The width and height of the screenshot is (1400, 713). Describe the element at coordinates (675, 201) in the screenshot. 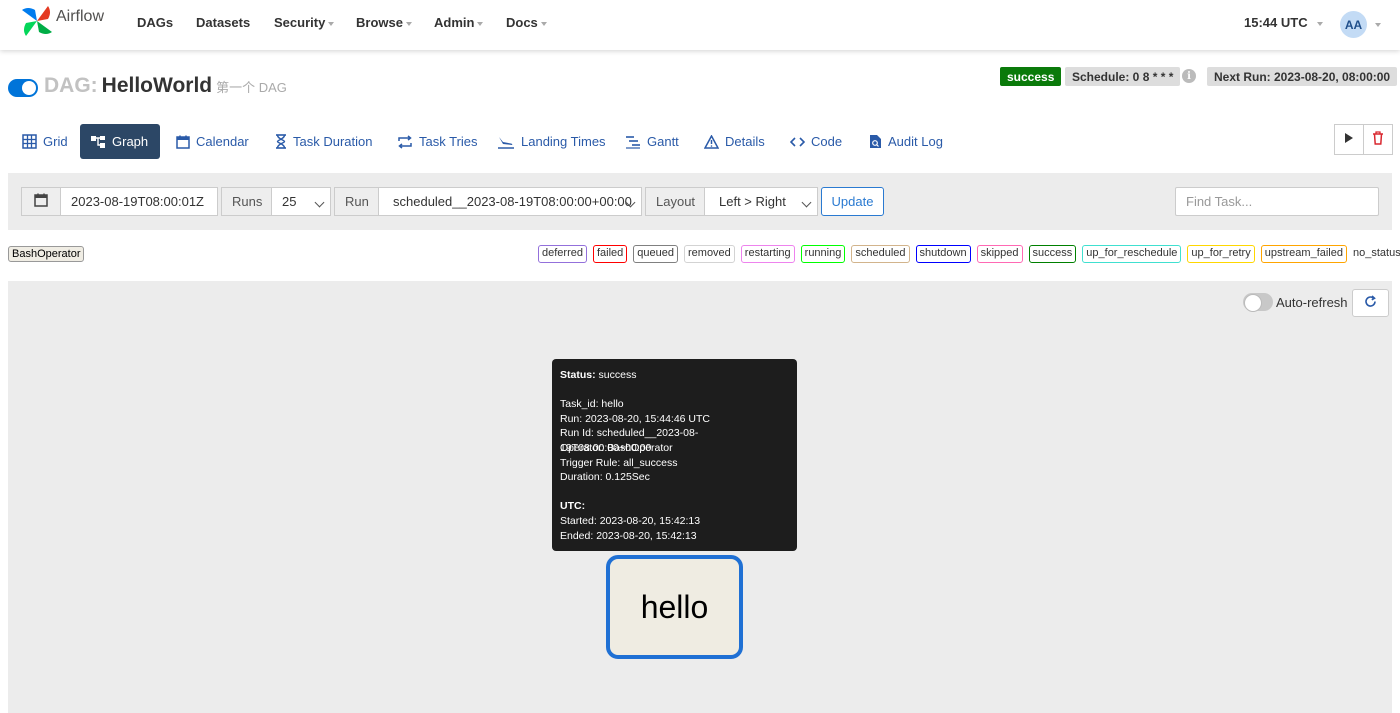

I see `layout-label: Layout` at that location.